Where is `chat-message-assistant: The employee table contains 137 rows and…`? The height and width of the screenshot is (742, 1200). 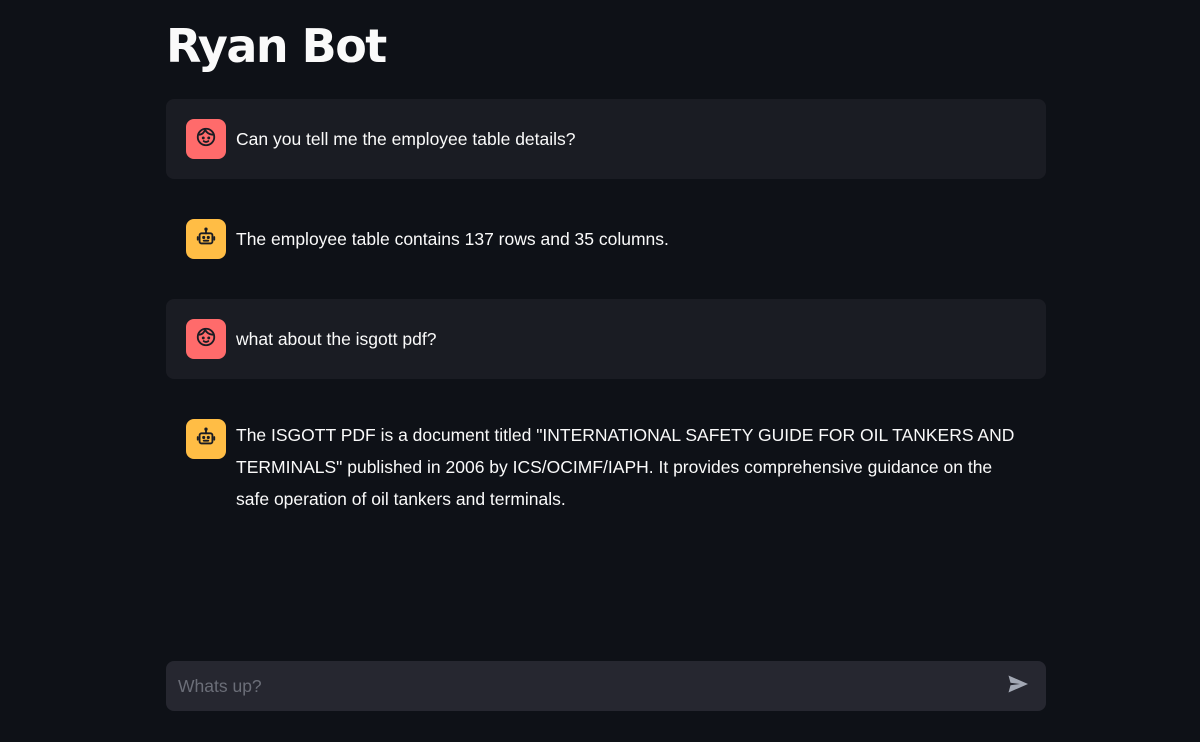
chat-message-assistant: The employee table contains 137 rows and… is located at coordinates (606, 239).